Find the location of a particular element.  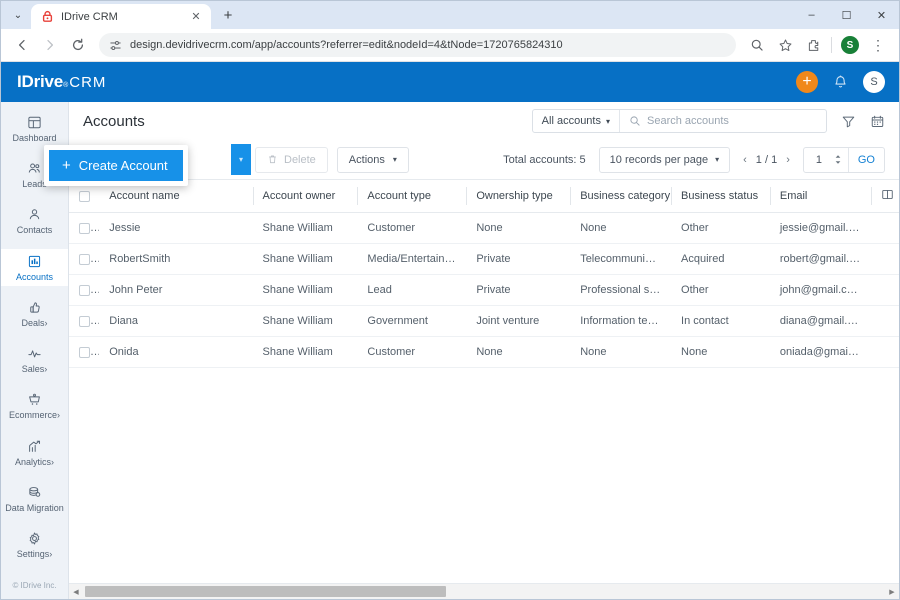

create-account-button: + Create Account is located at coordinates (116, 165).